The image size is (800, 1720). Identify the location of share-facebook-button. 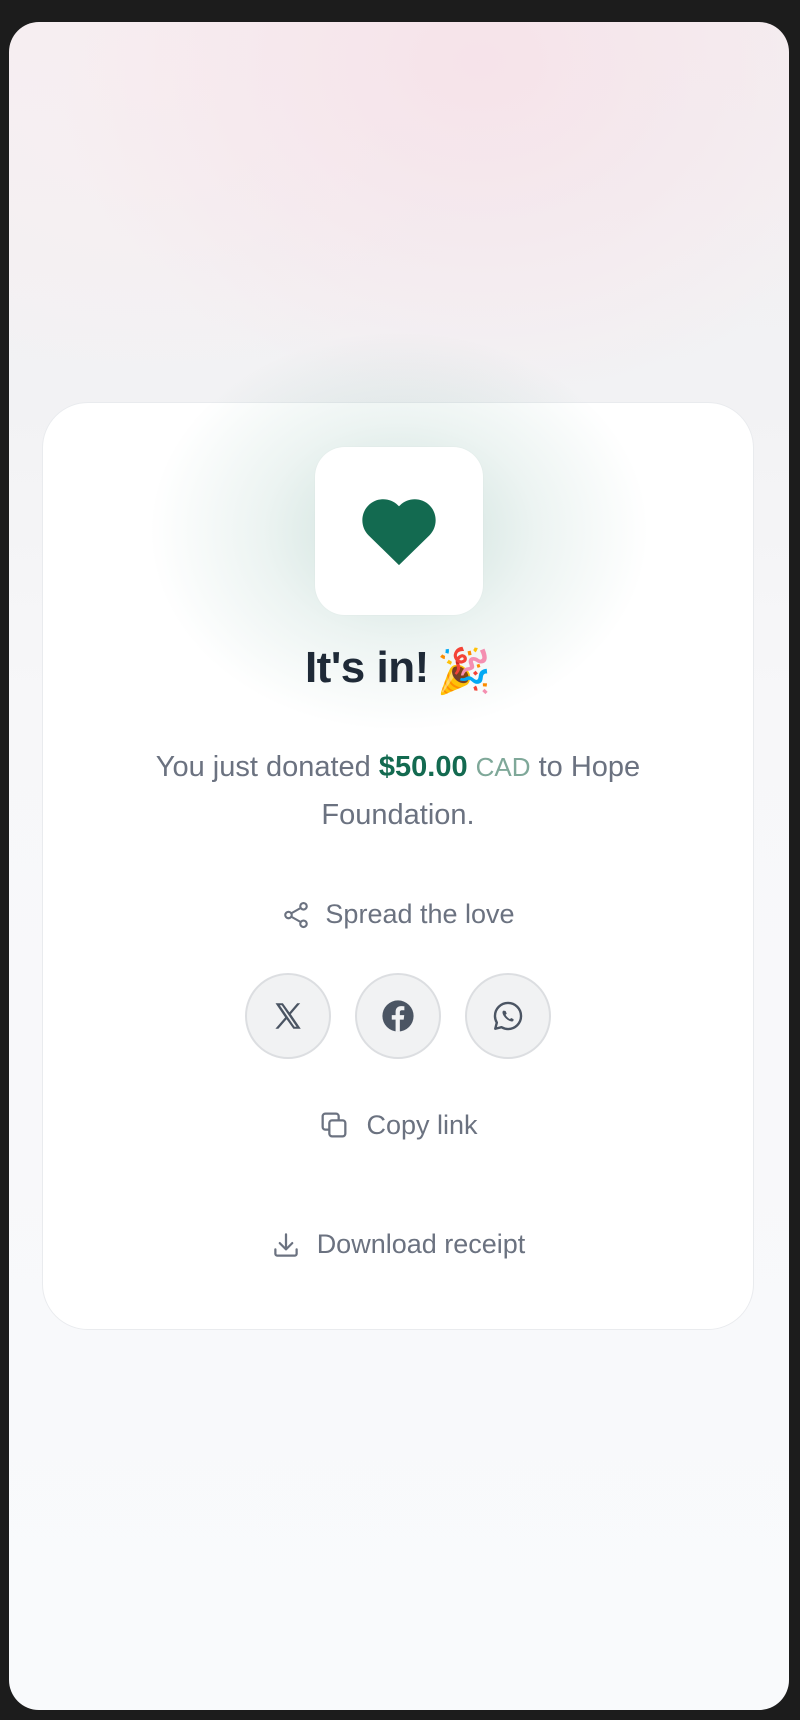
(398, 1016).